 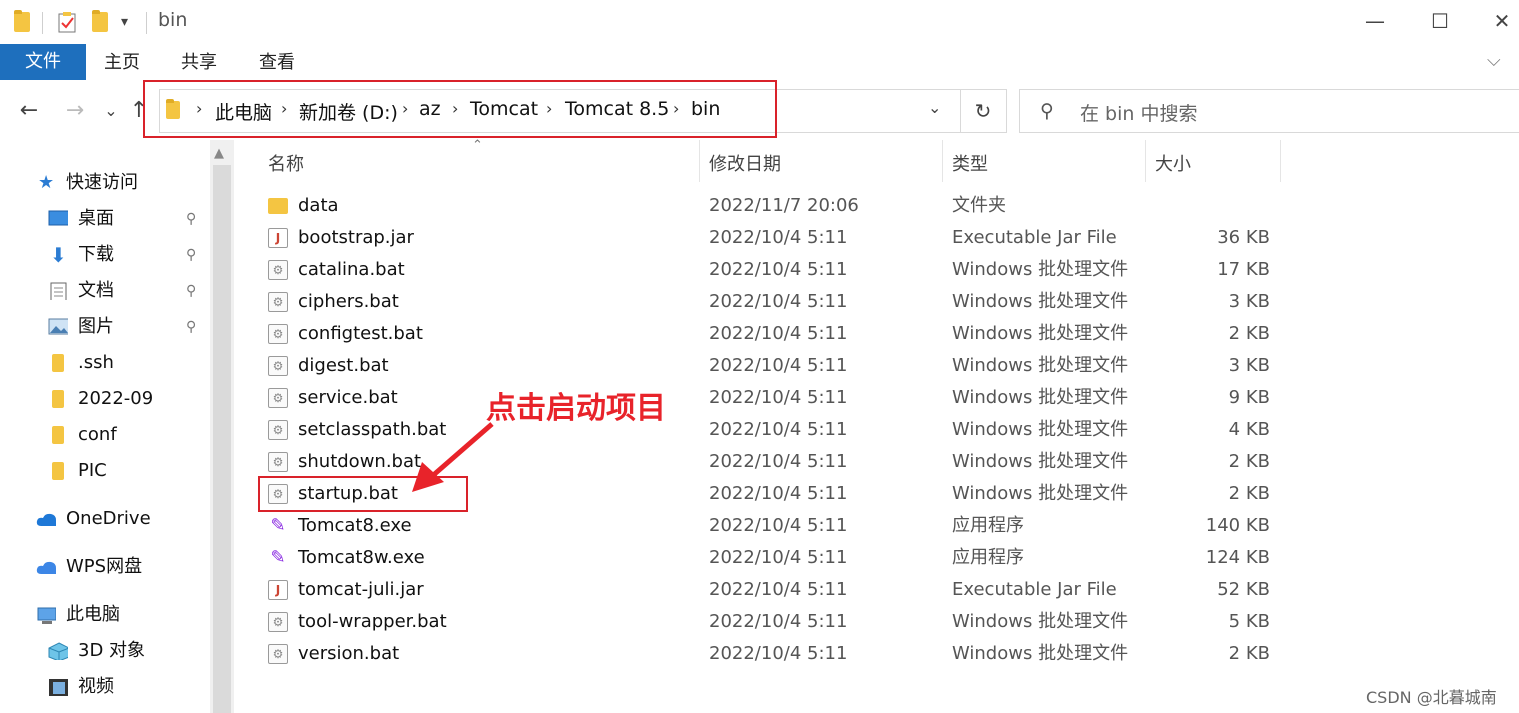 What do you see at coordinates (1243, 589) in the screenshot?
I see `file-size: 52 KB` at bounding box center [1243, 589].